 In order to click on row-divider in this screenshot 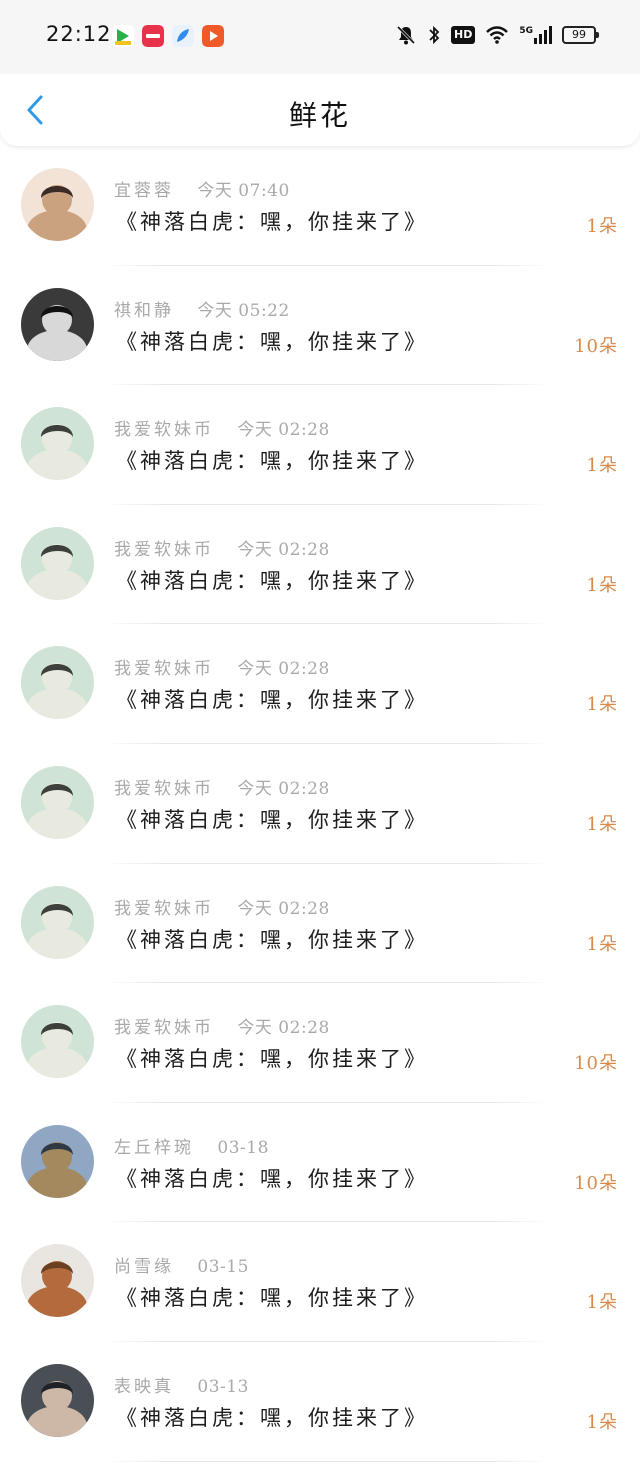, I will do `click(327, 1461)`.